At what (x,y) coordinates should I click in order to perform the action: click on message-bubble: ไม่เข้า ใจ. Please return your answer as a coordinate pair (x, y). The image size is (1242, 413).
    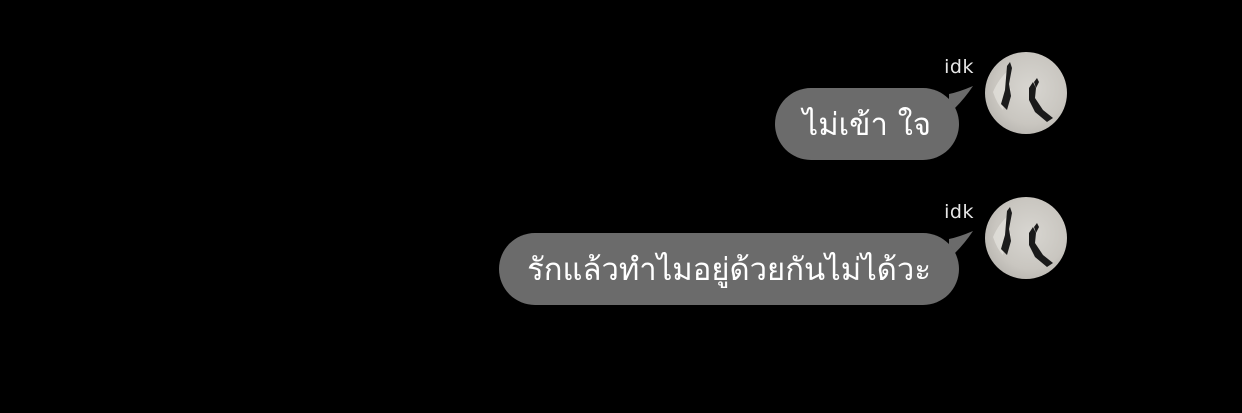
    Looking at the image, I should click on (866, 124).